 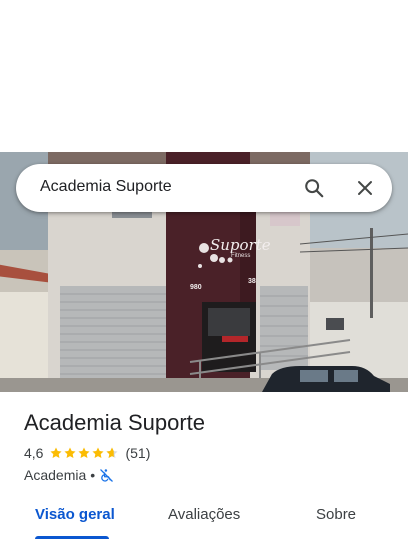 I want to click on search-icon, so click(x=314, y=188).